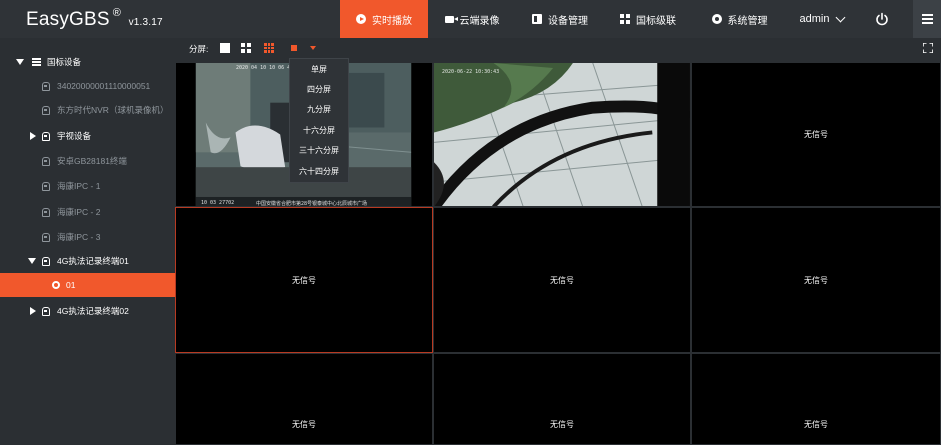 The width and height of the screenshot is (941, 445). I want to click on split-dropdown-menu: 单屏 四分屏 九分屏 十六分屏 三十六分屏 六十四分屏, so click(319, 120).